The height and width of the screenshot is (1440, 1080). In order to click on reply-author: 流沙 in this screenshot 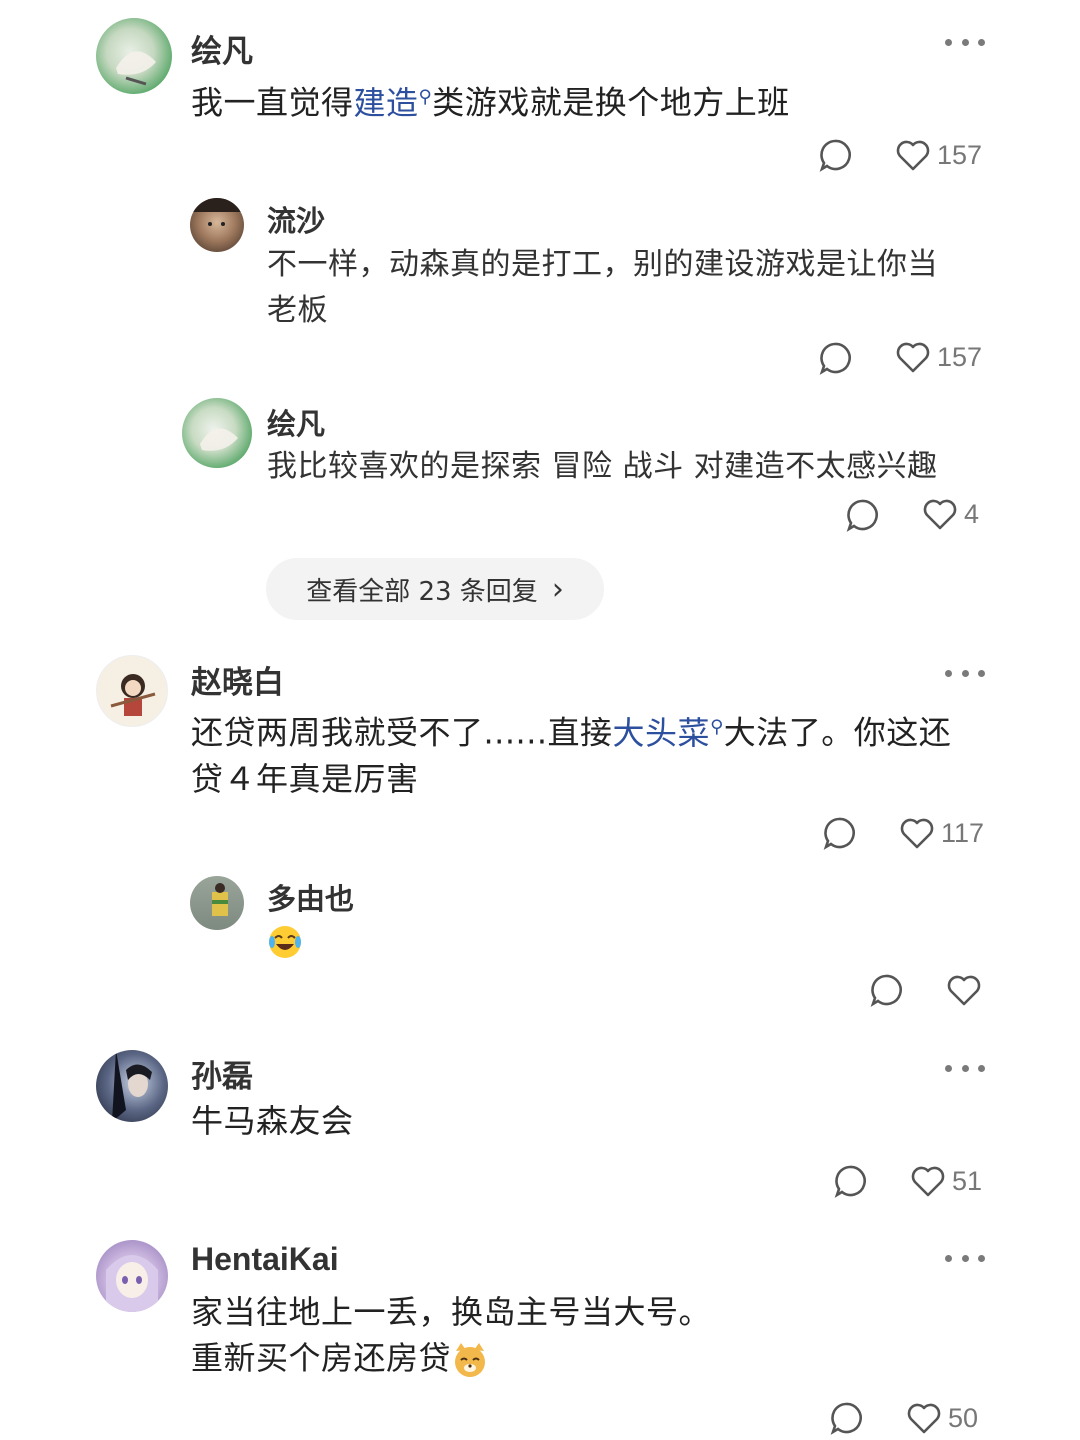, I will do `click(296, 219)`.